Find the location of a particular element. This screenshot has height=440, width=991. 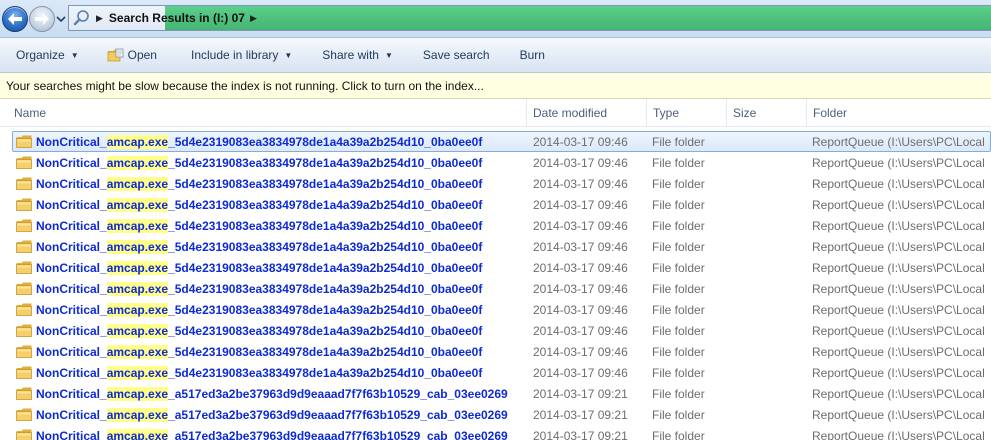

column-header-date-modified: Date modified is located at coordinates (587, 113).